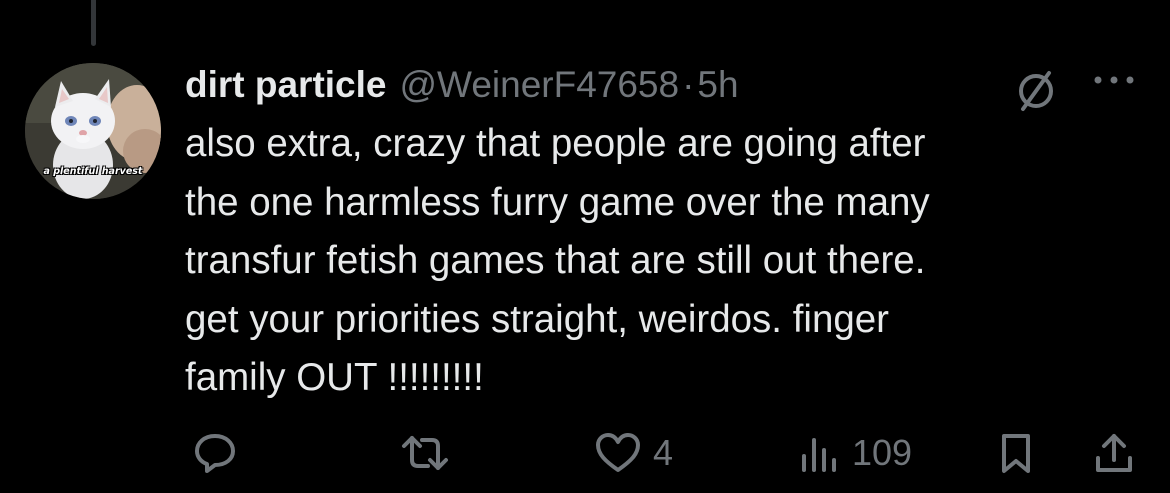 Image resolution: width=1170 pixels, height=493 pixels. I want to click on share-button, so click(1114, 453).